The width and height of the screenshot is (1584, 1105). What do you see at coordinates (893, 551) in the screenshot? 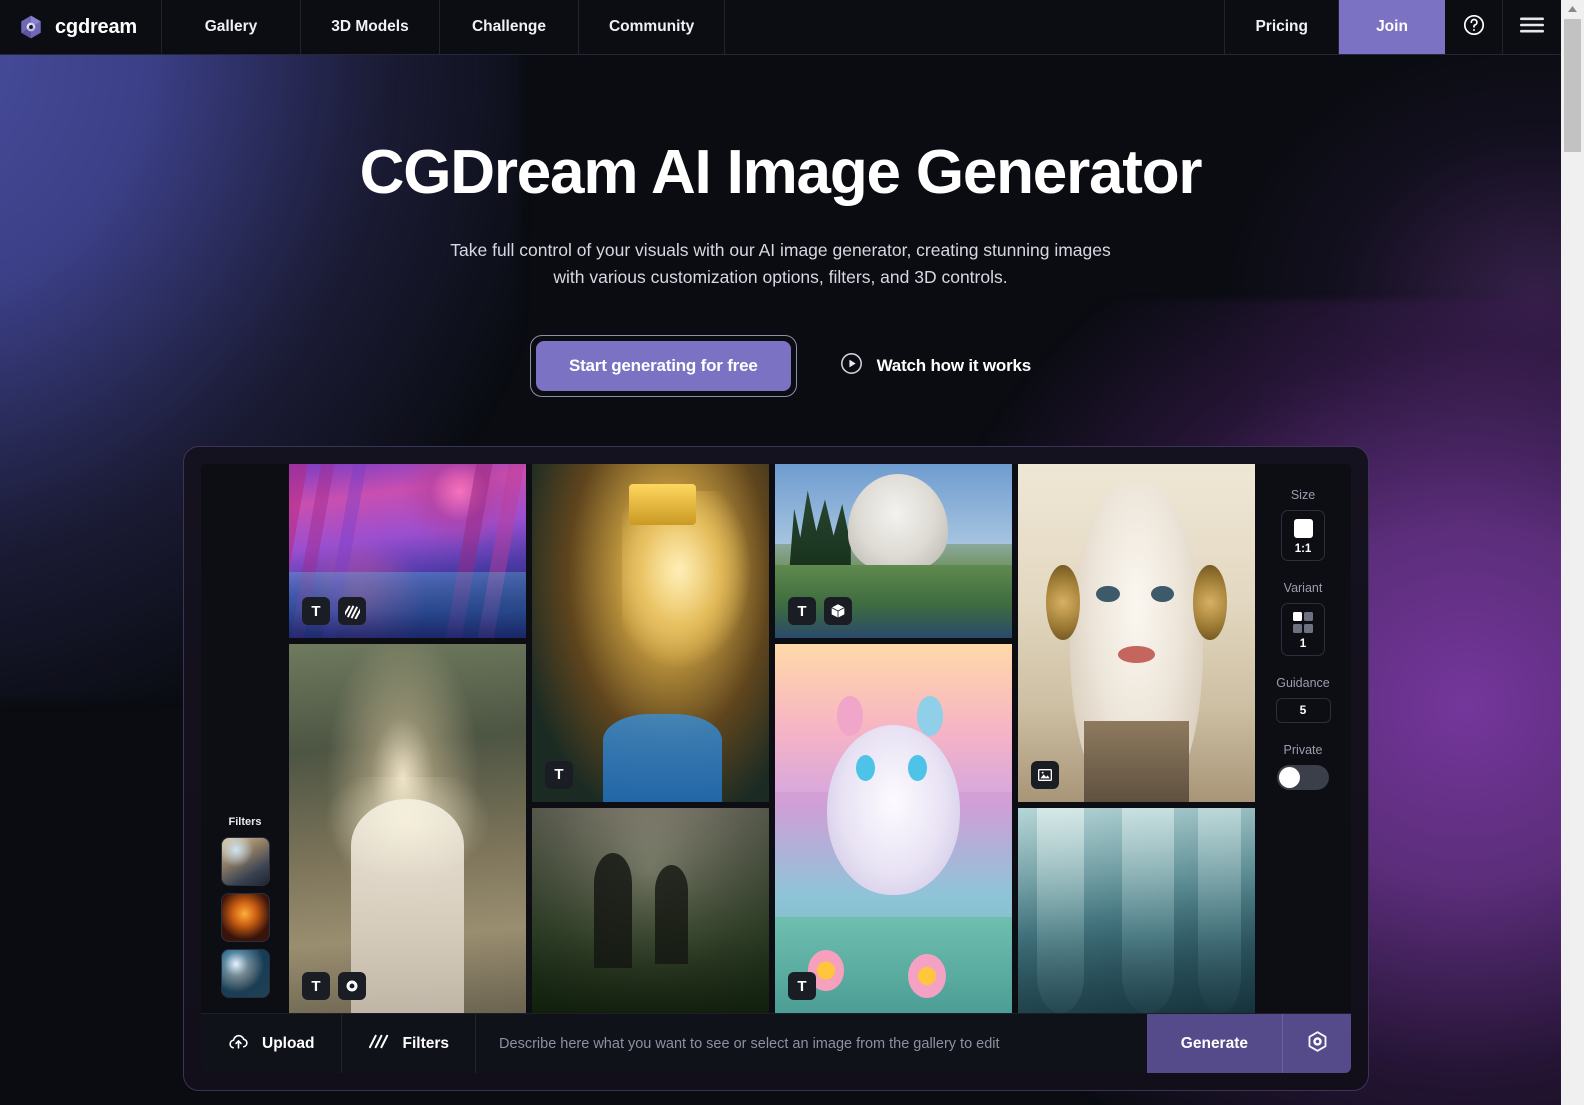
I see `gallery-tile-organic-house: T` at bounding box center [893, 551].